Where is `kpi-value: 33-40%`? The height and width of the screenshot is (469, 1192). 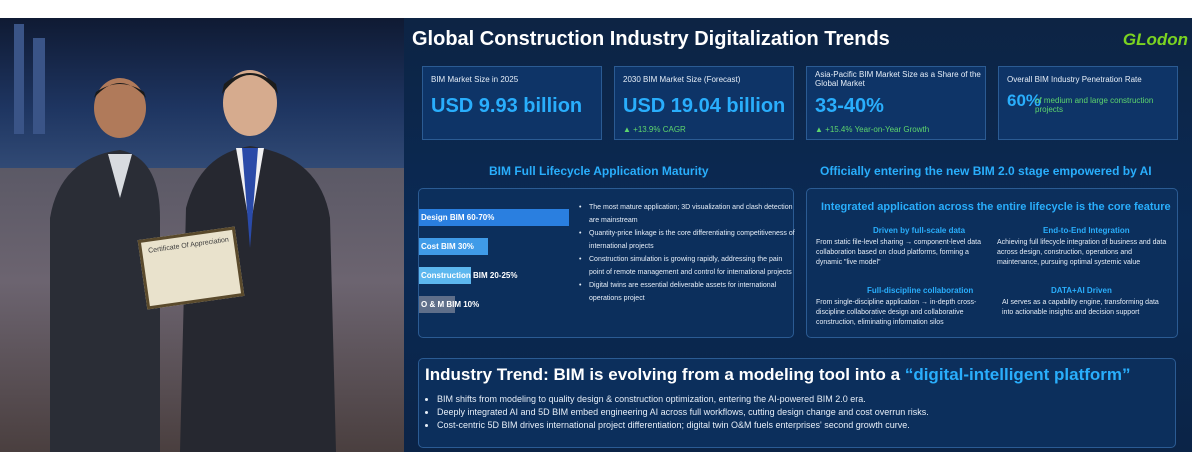 kpi-value: 33-40% is located at coordinates (849, 106).